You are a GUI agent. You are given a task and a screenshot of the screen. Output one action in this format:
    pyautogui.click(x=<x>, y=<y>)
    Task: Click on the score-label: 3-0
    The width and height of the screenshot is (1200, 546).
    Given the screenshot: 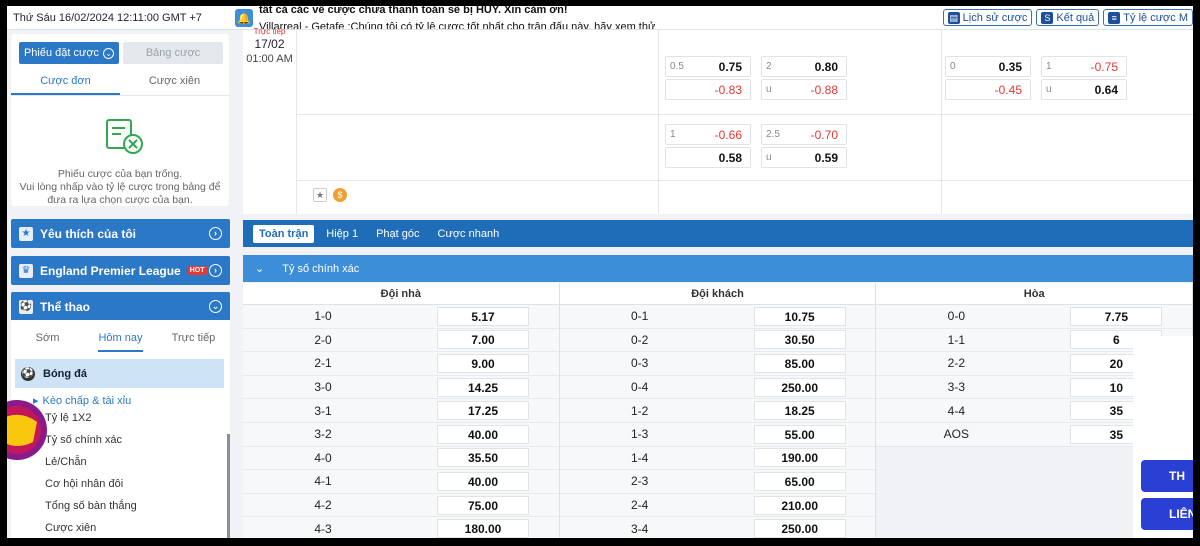 What is the action you would take?
    pyautogui.click(x=323, y=387)
    